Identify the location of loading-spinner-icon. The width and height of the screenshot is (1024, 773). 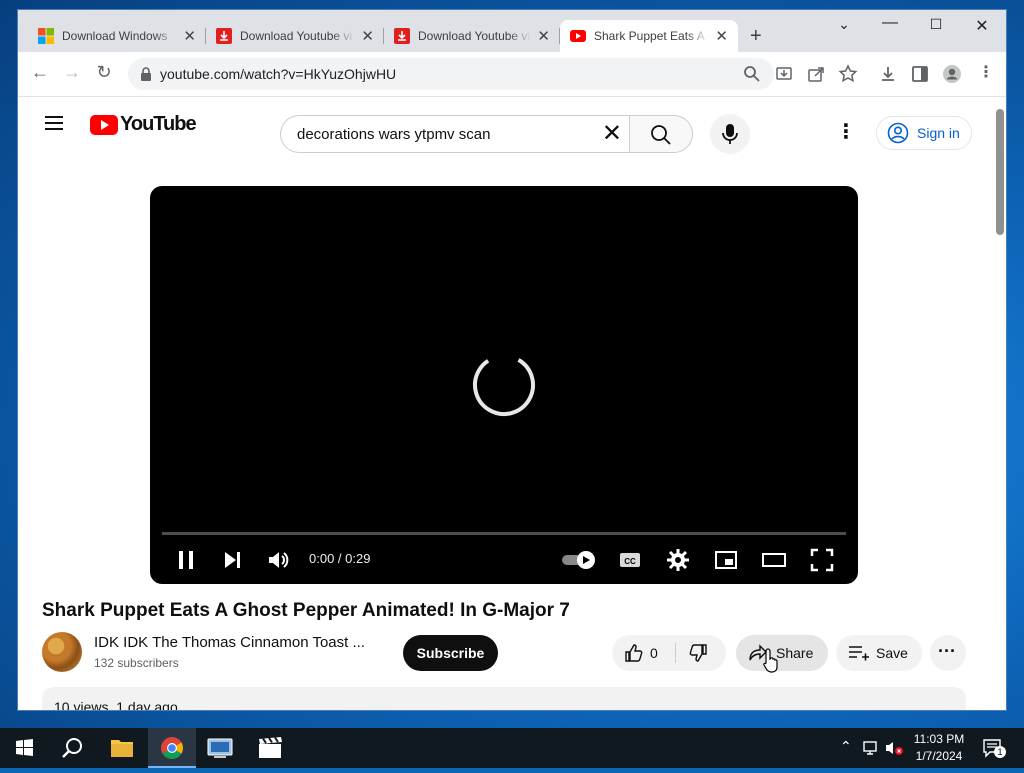
(504, 385).